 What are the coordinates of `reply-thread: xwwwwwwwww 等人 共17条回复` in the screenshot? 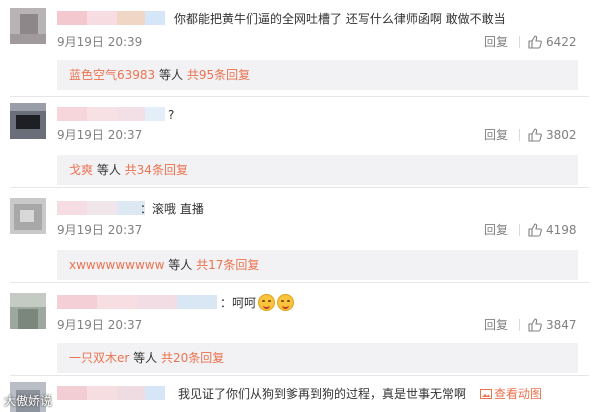 It's located at (317, 265).